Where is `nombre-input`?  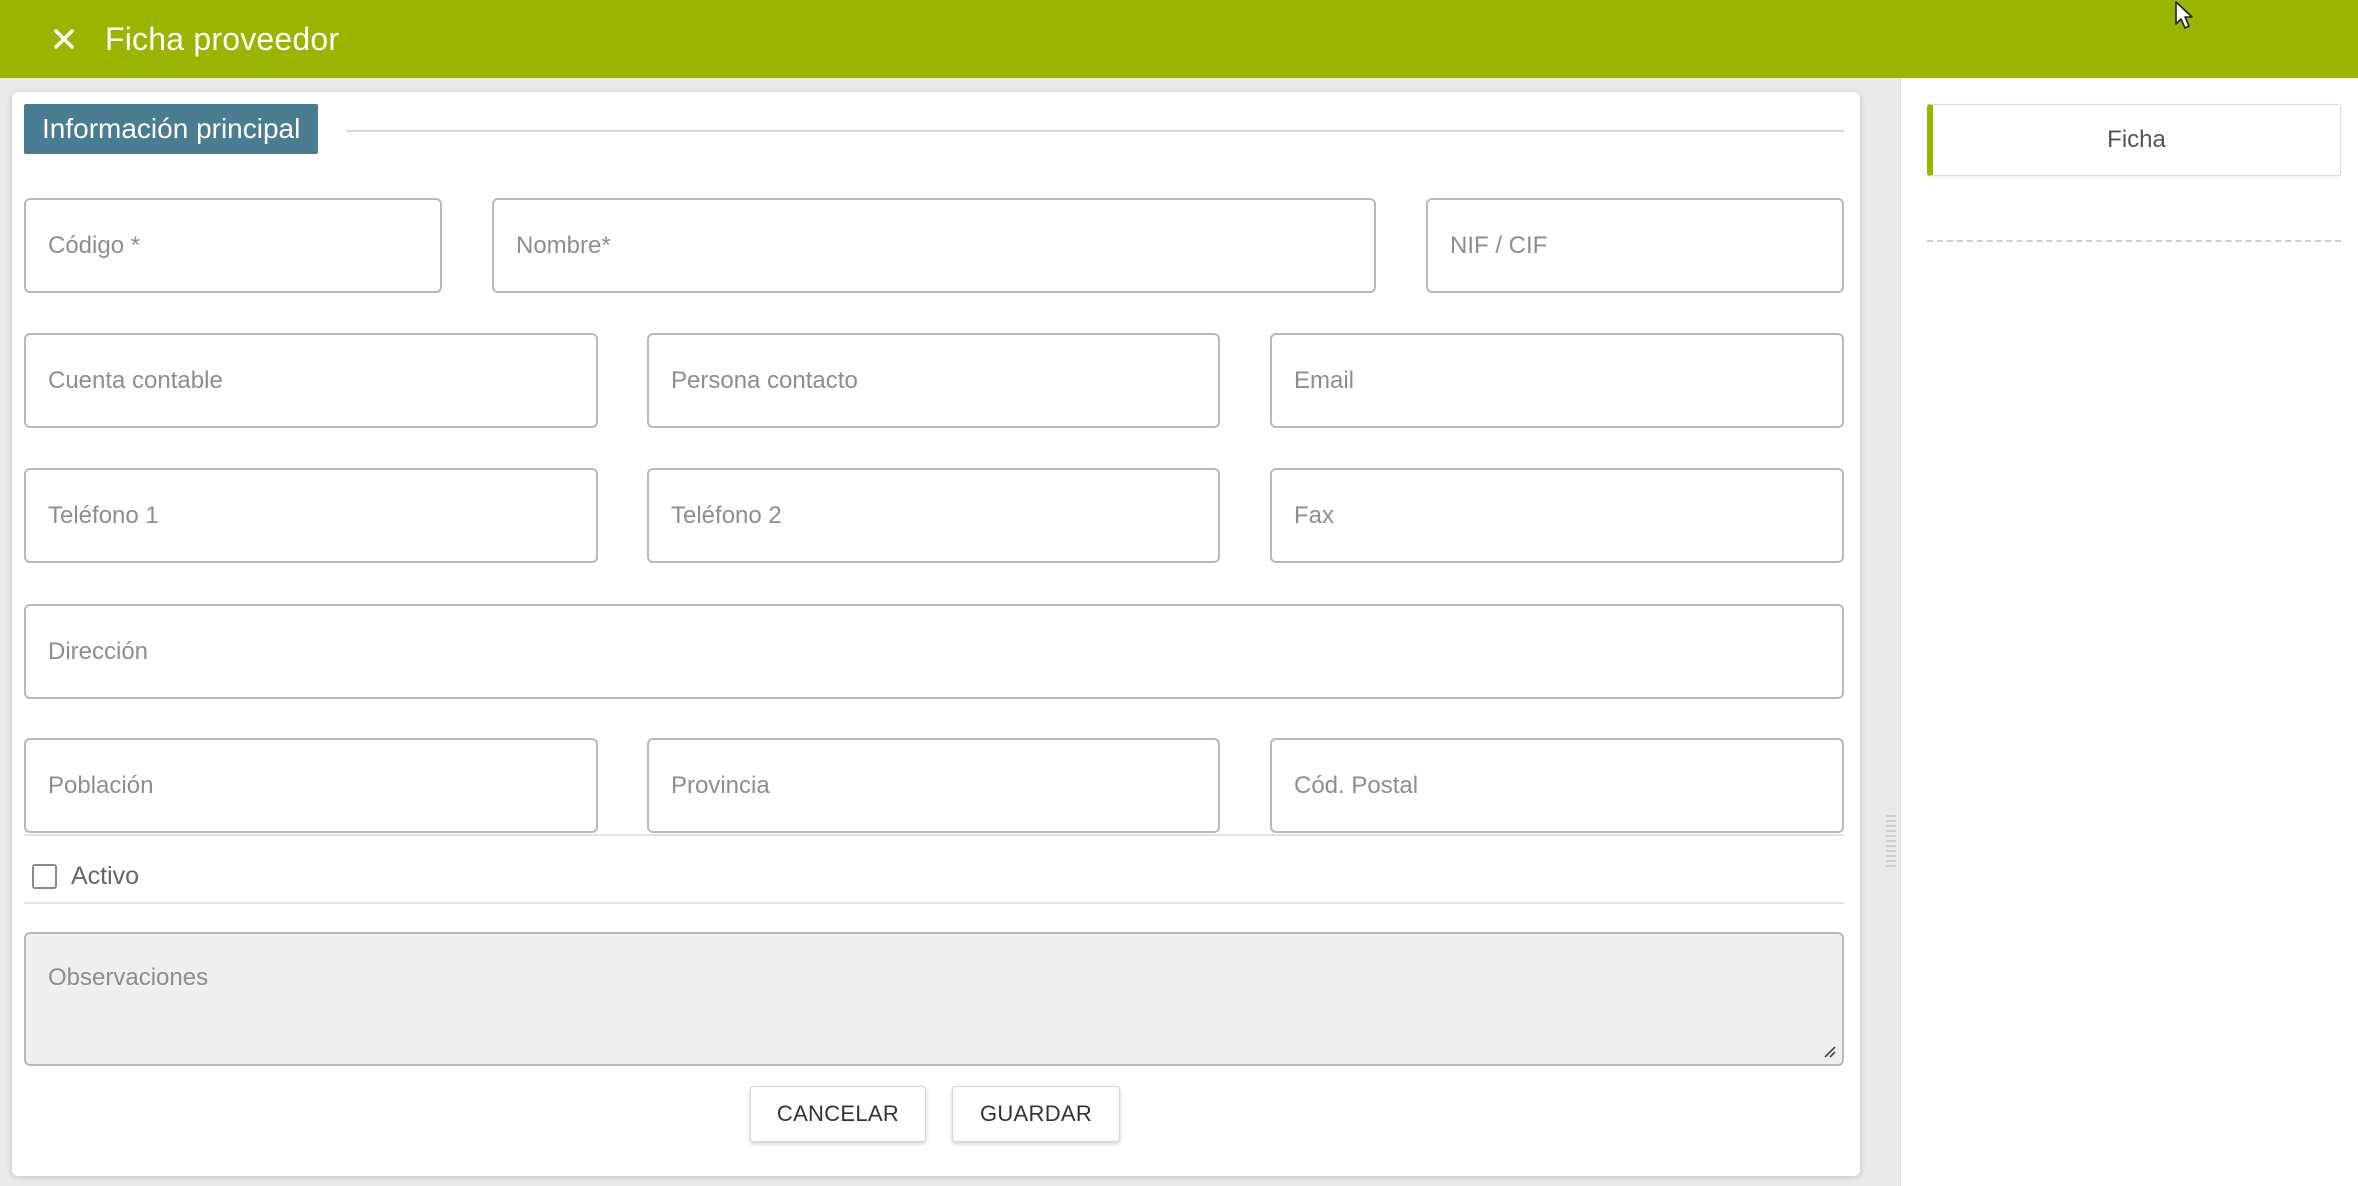
nombre-input is located at coordinates (945, 245).